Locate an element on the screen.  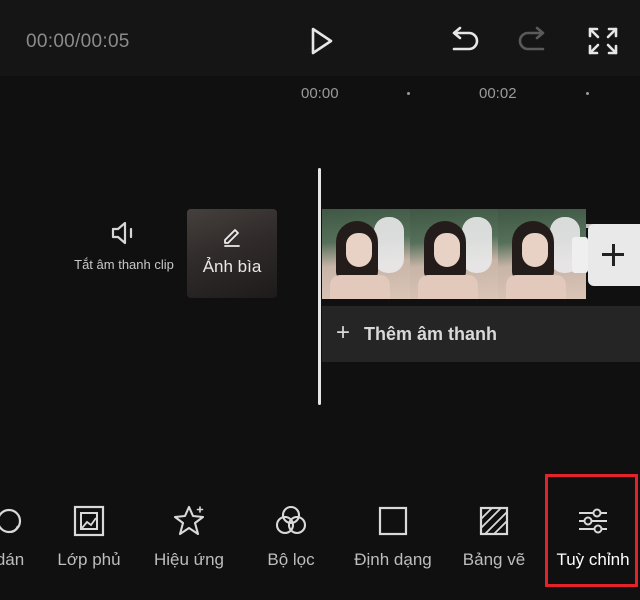
tool-sticker: dán is located at coordinates (24, 538).